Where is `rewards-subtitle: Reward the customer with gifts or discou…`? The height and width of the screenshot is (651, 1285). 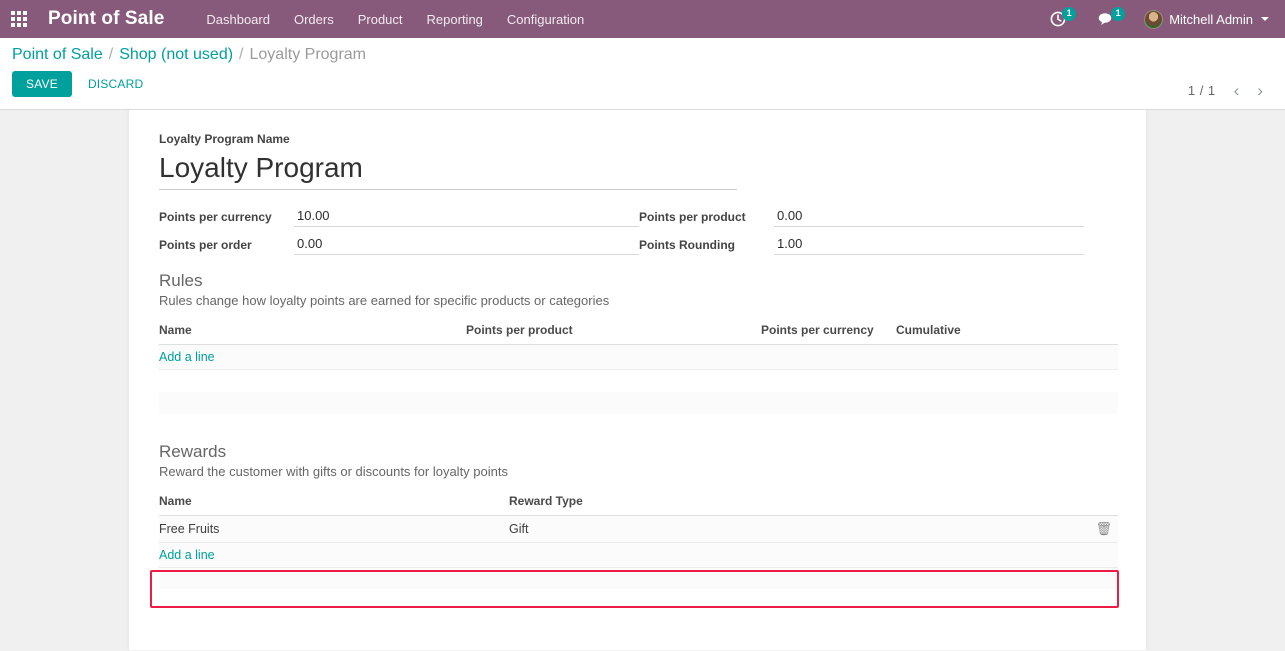
rewards-subtitle: Reward the customer with gifts or discou… is located at coordinates (333, 471).